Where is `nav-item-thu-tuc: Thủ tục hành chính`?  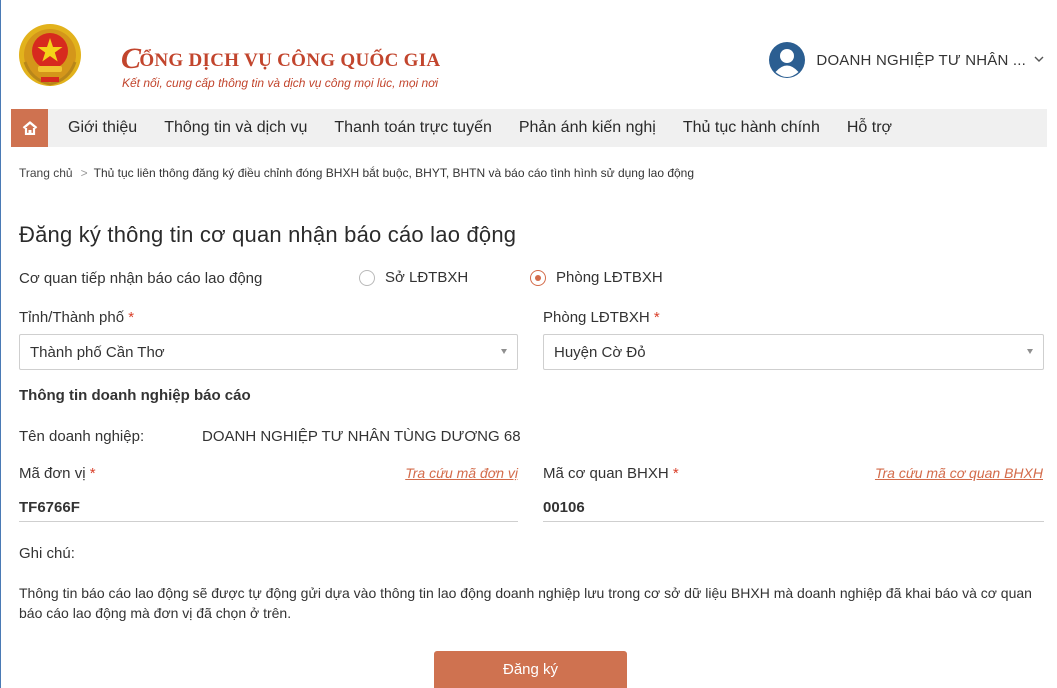 nav-item-thu-tuc: Thủ tục hành chính is located at coordinates (751, 128).